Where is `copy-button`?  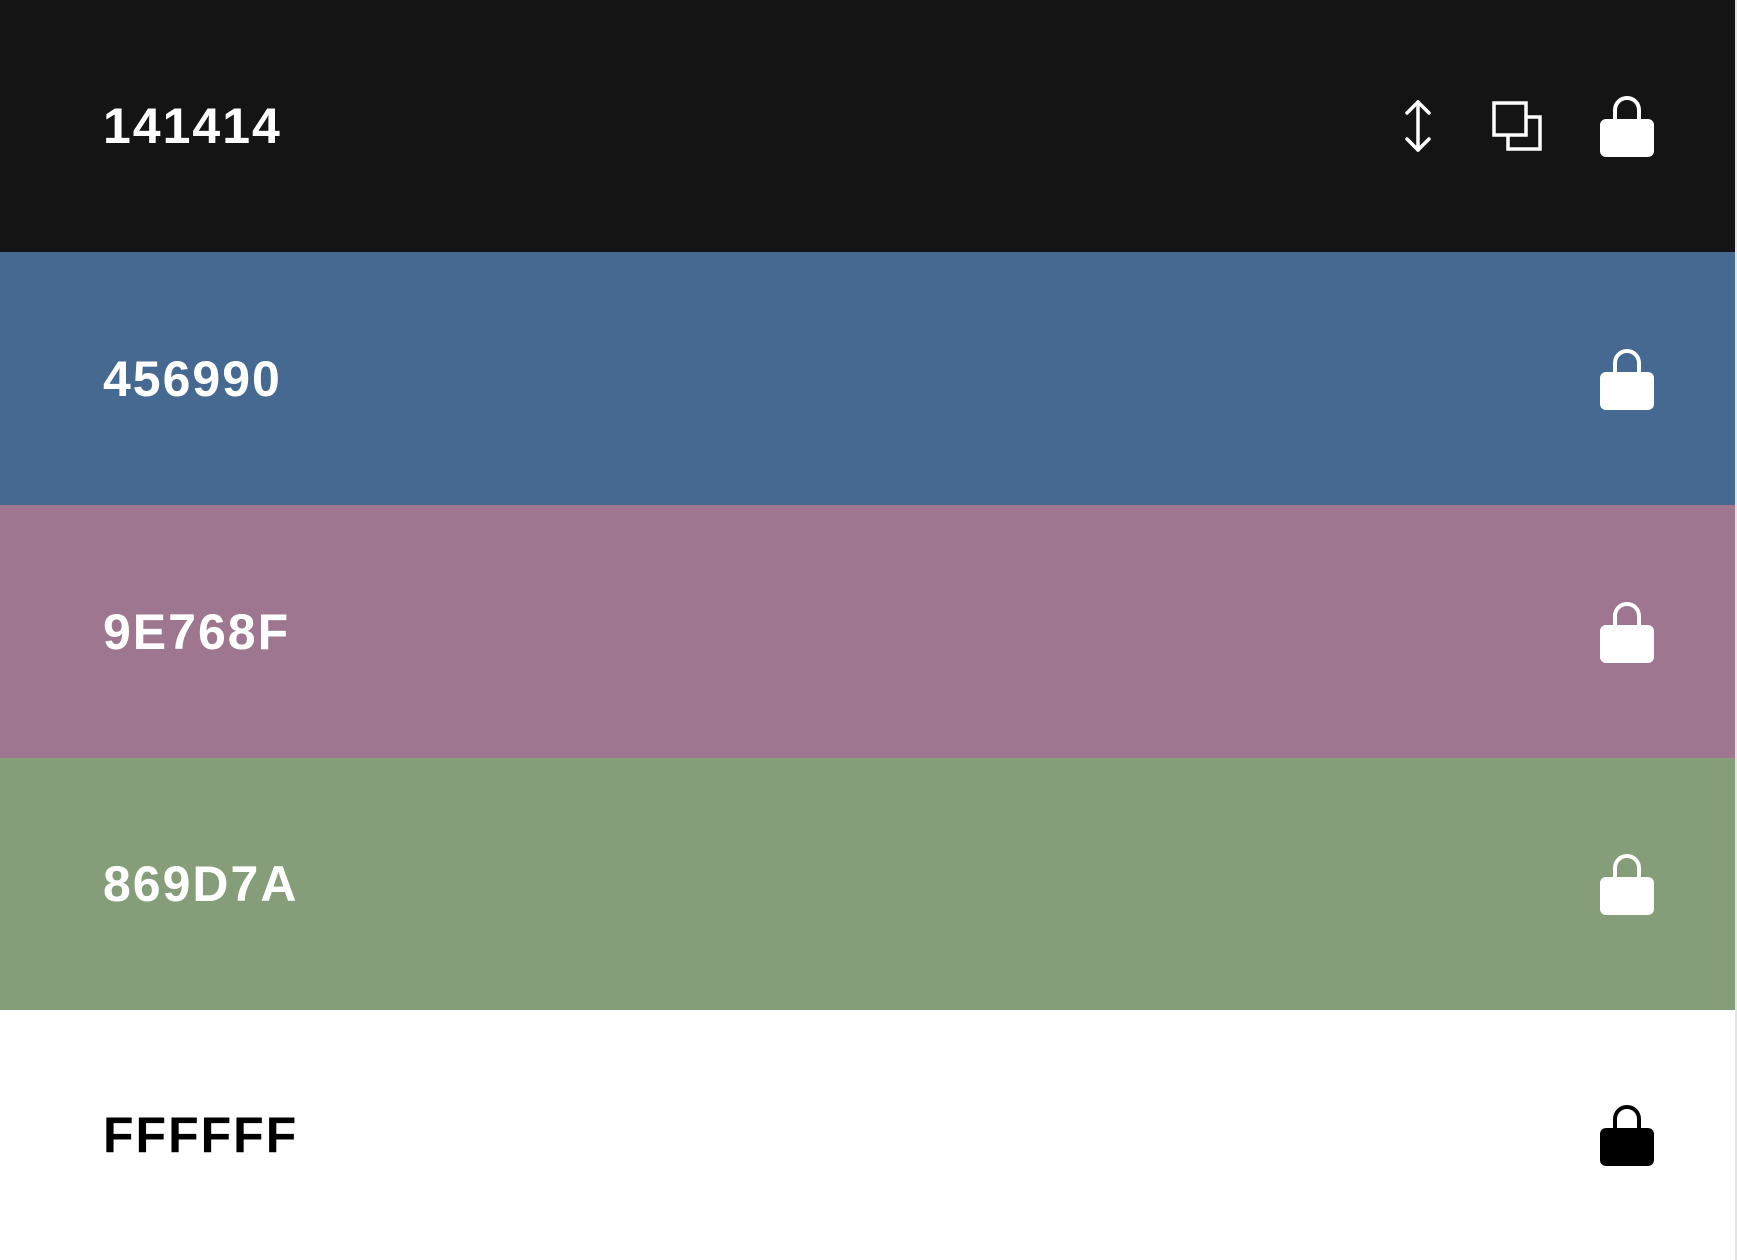
copy-button is located at coordinates (1517, 126).